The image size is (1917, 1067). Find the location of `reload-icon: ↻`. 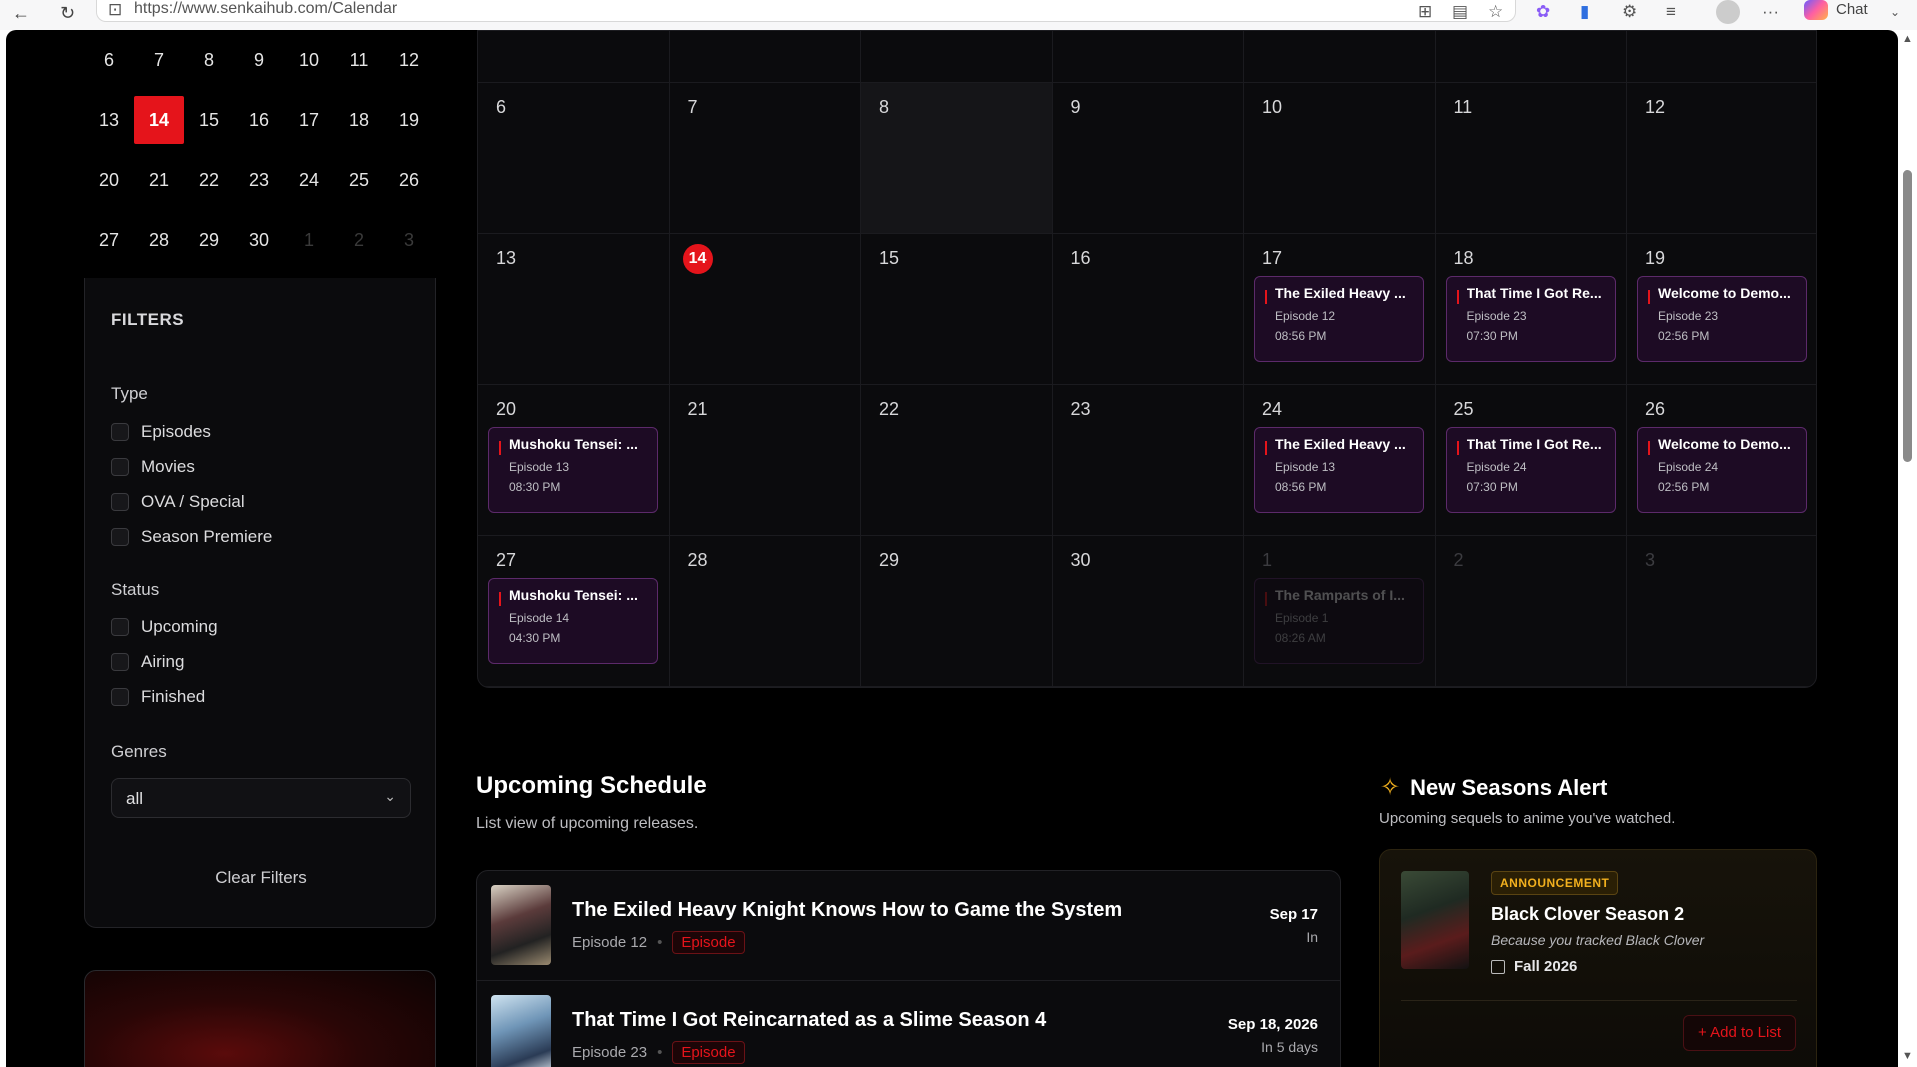

reload-icon: ↻ is located at coordinates (67, 13).